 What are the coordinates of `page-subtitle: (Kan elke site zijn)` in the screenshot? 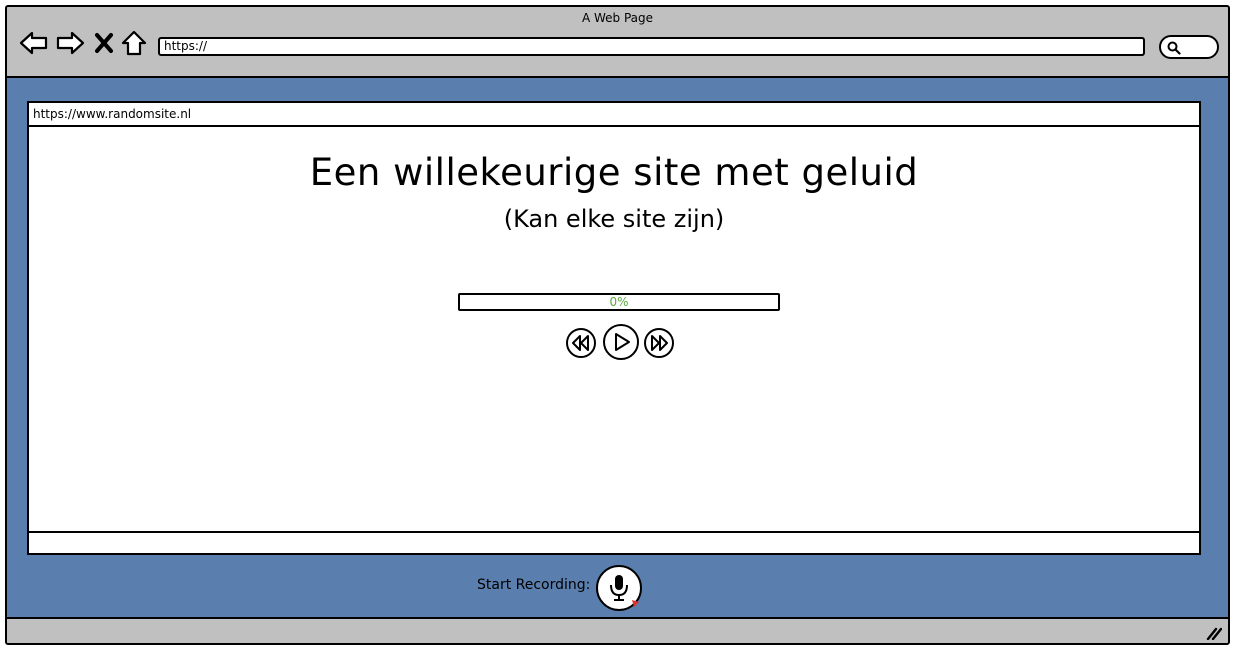 It's located at (614, 219).